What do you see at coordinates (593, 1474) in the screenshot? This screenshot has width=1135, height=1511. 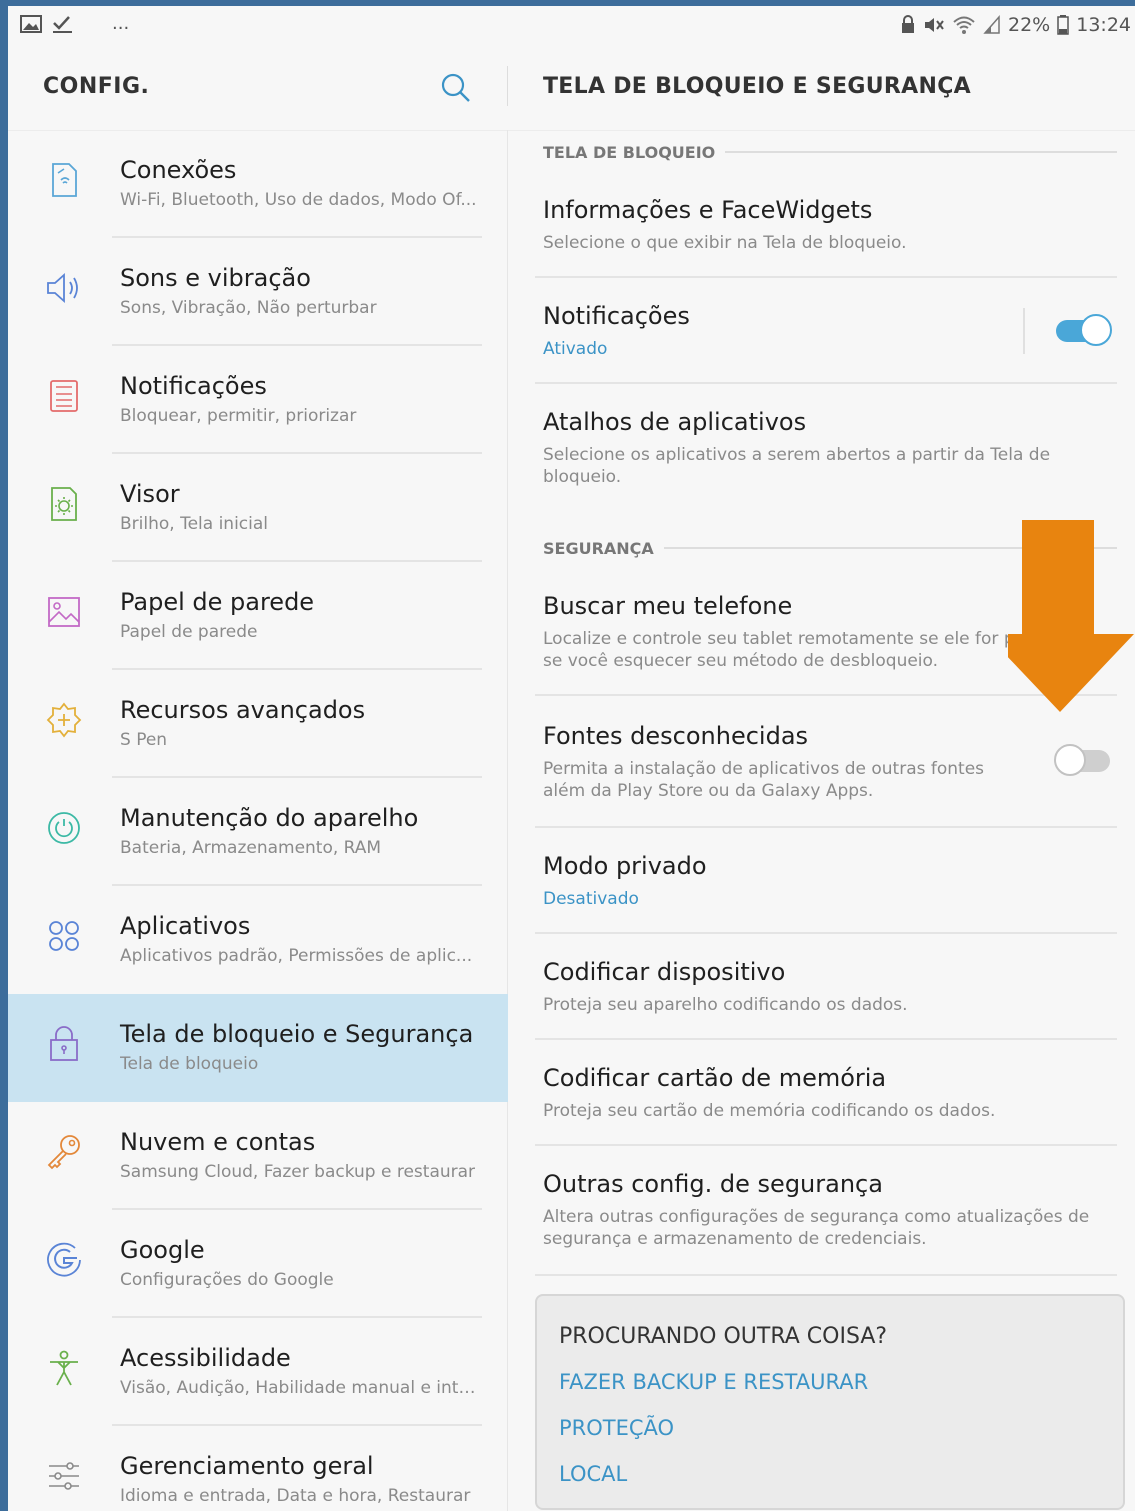 I see `link-location: LOCAL` at bounding box center [593, 1474].